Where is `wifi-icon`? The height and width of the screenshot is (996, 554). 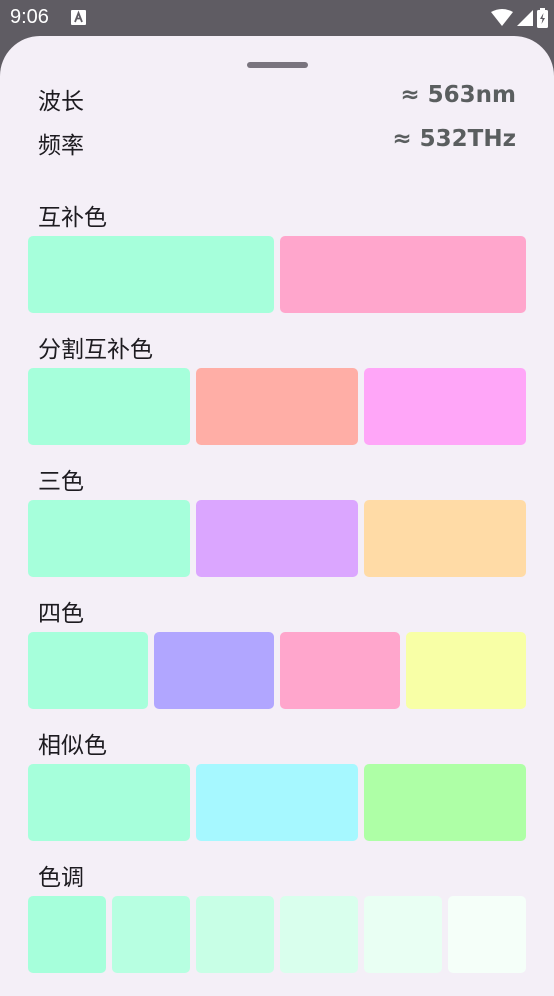 wifi-icon is located at coordinates (502, 17).